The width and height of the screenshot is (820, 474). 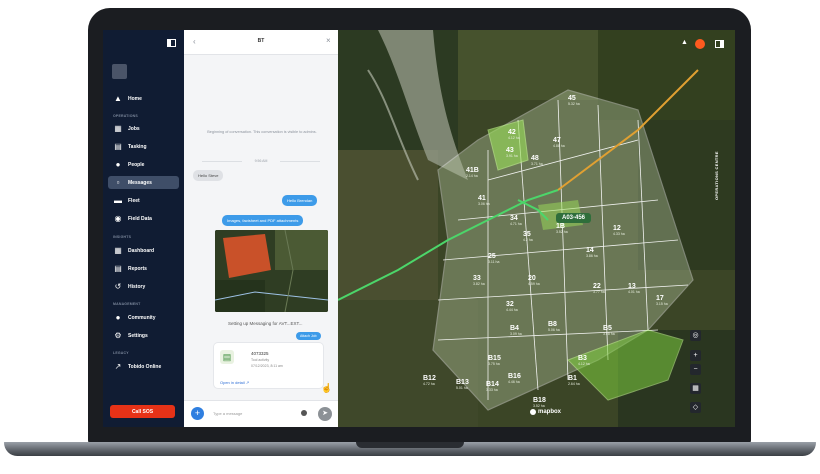 What do you see at coordinates (140, 182) in the screenshot?
I see `sidebar-item-label: Messages` at bounding box center [140, 182].